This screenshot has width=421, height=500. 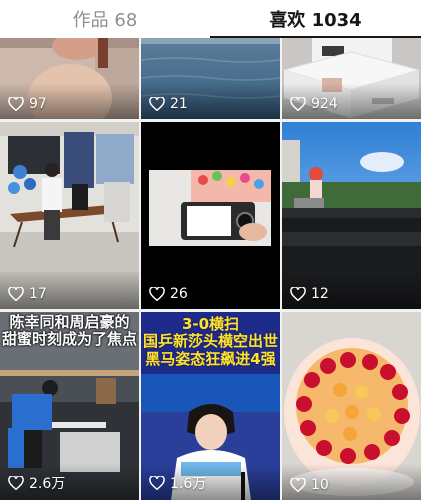 I want to click on like-count-text: 12, so click(x=320, y=294).